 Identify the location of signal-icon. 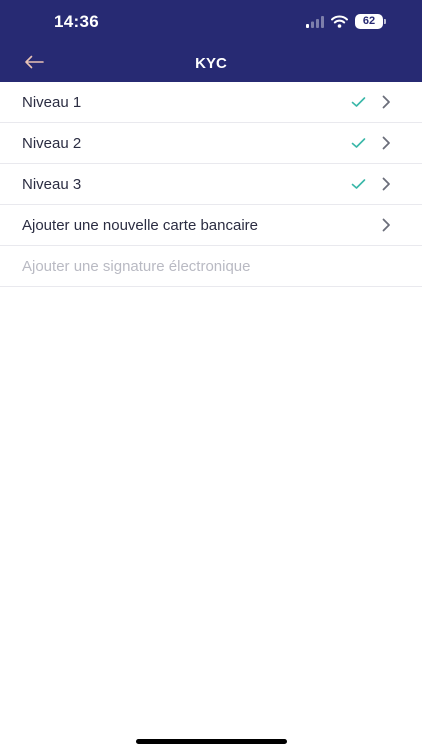
(315, 21).